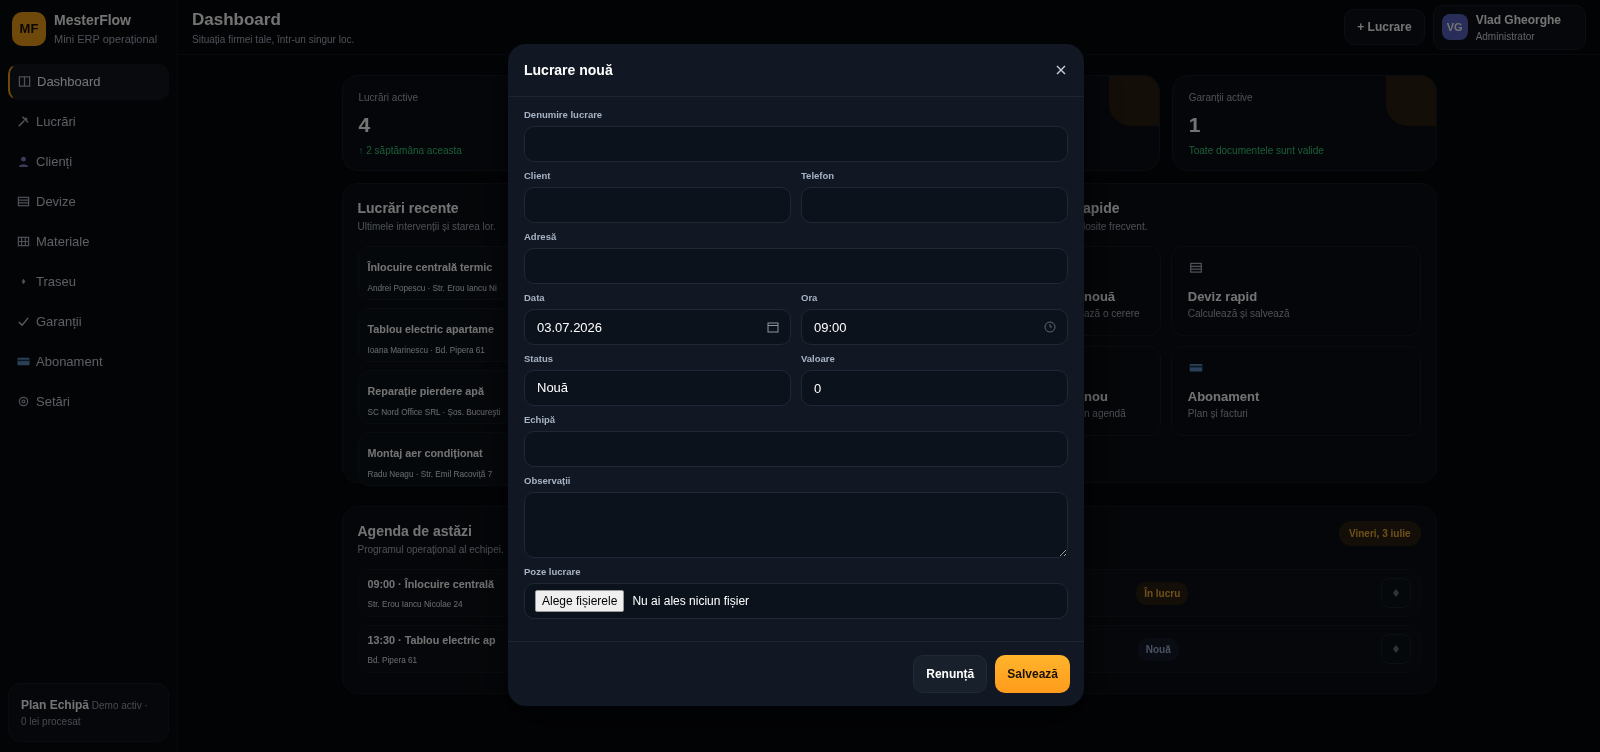  Describe the element at coordinates (1100, 296) in the screenshot. I see `action-title: nouă` at that location.